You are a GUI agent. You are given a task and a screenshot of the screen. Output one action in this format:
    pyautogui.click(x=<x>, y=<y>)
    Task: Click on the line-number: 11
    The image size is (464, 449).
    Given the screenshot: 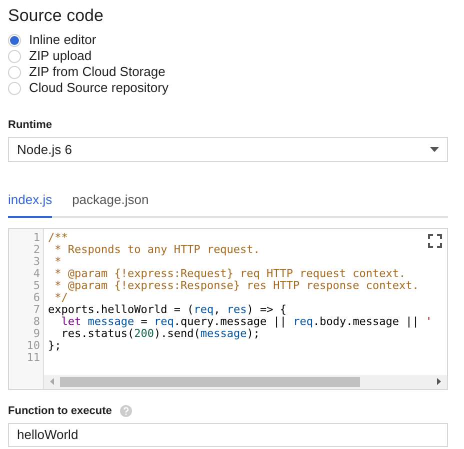 What is the action you would take?
    pyautogui.click(x=33, y=358)
    